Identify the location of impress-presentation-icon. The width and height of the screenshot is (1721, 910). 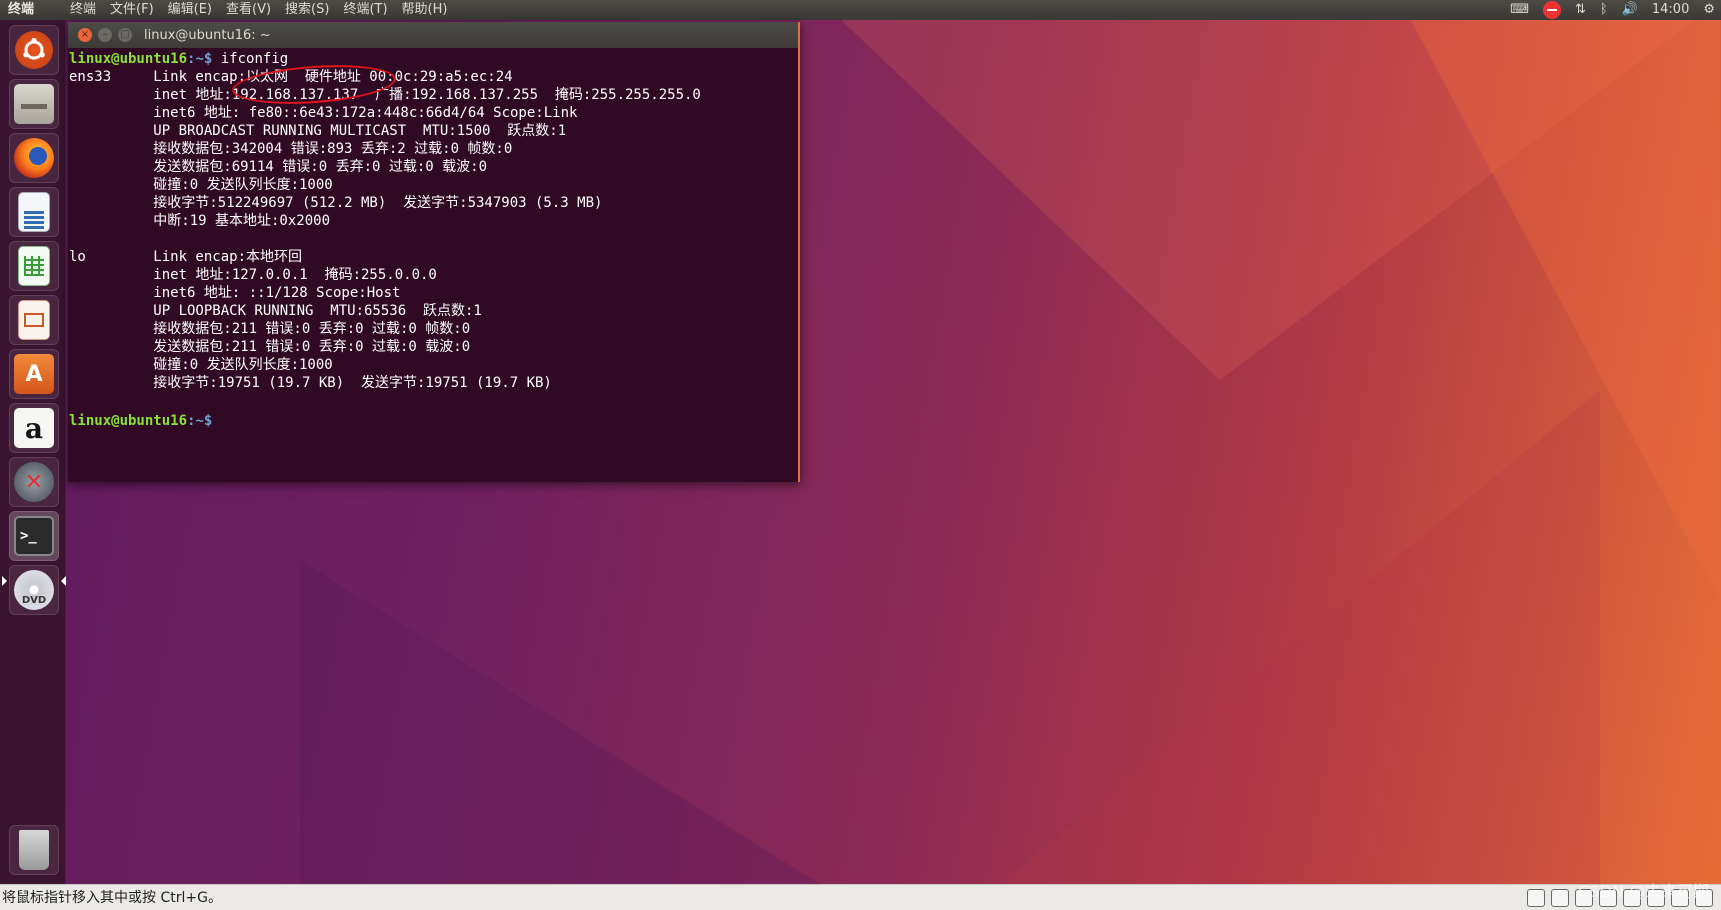
(34, 320).